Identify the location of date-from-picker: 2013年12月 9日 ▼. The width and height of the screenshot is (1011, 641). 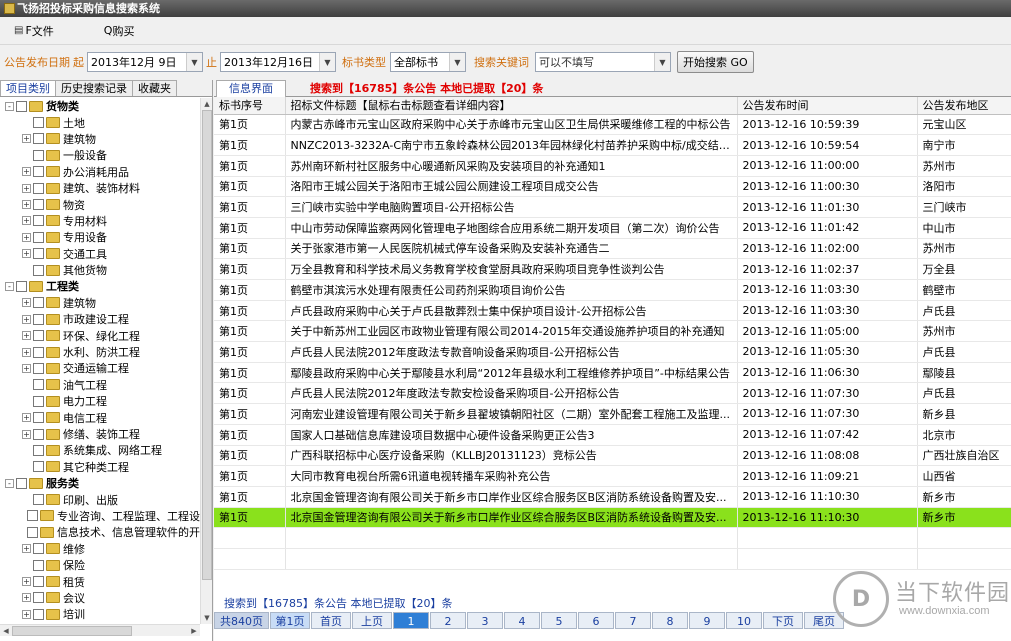
(145, 62).